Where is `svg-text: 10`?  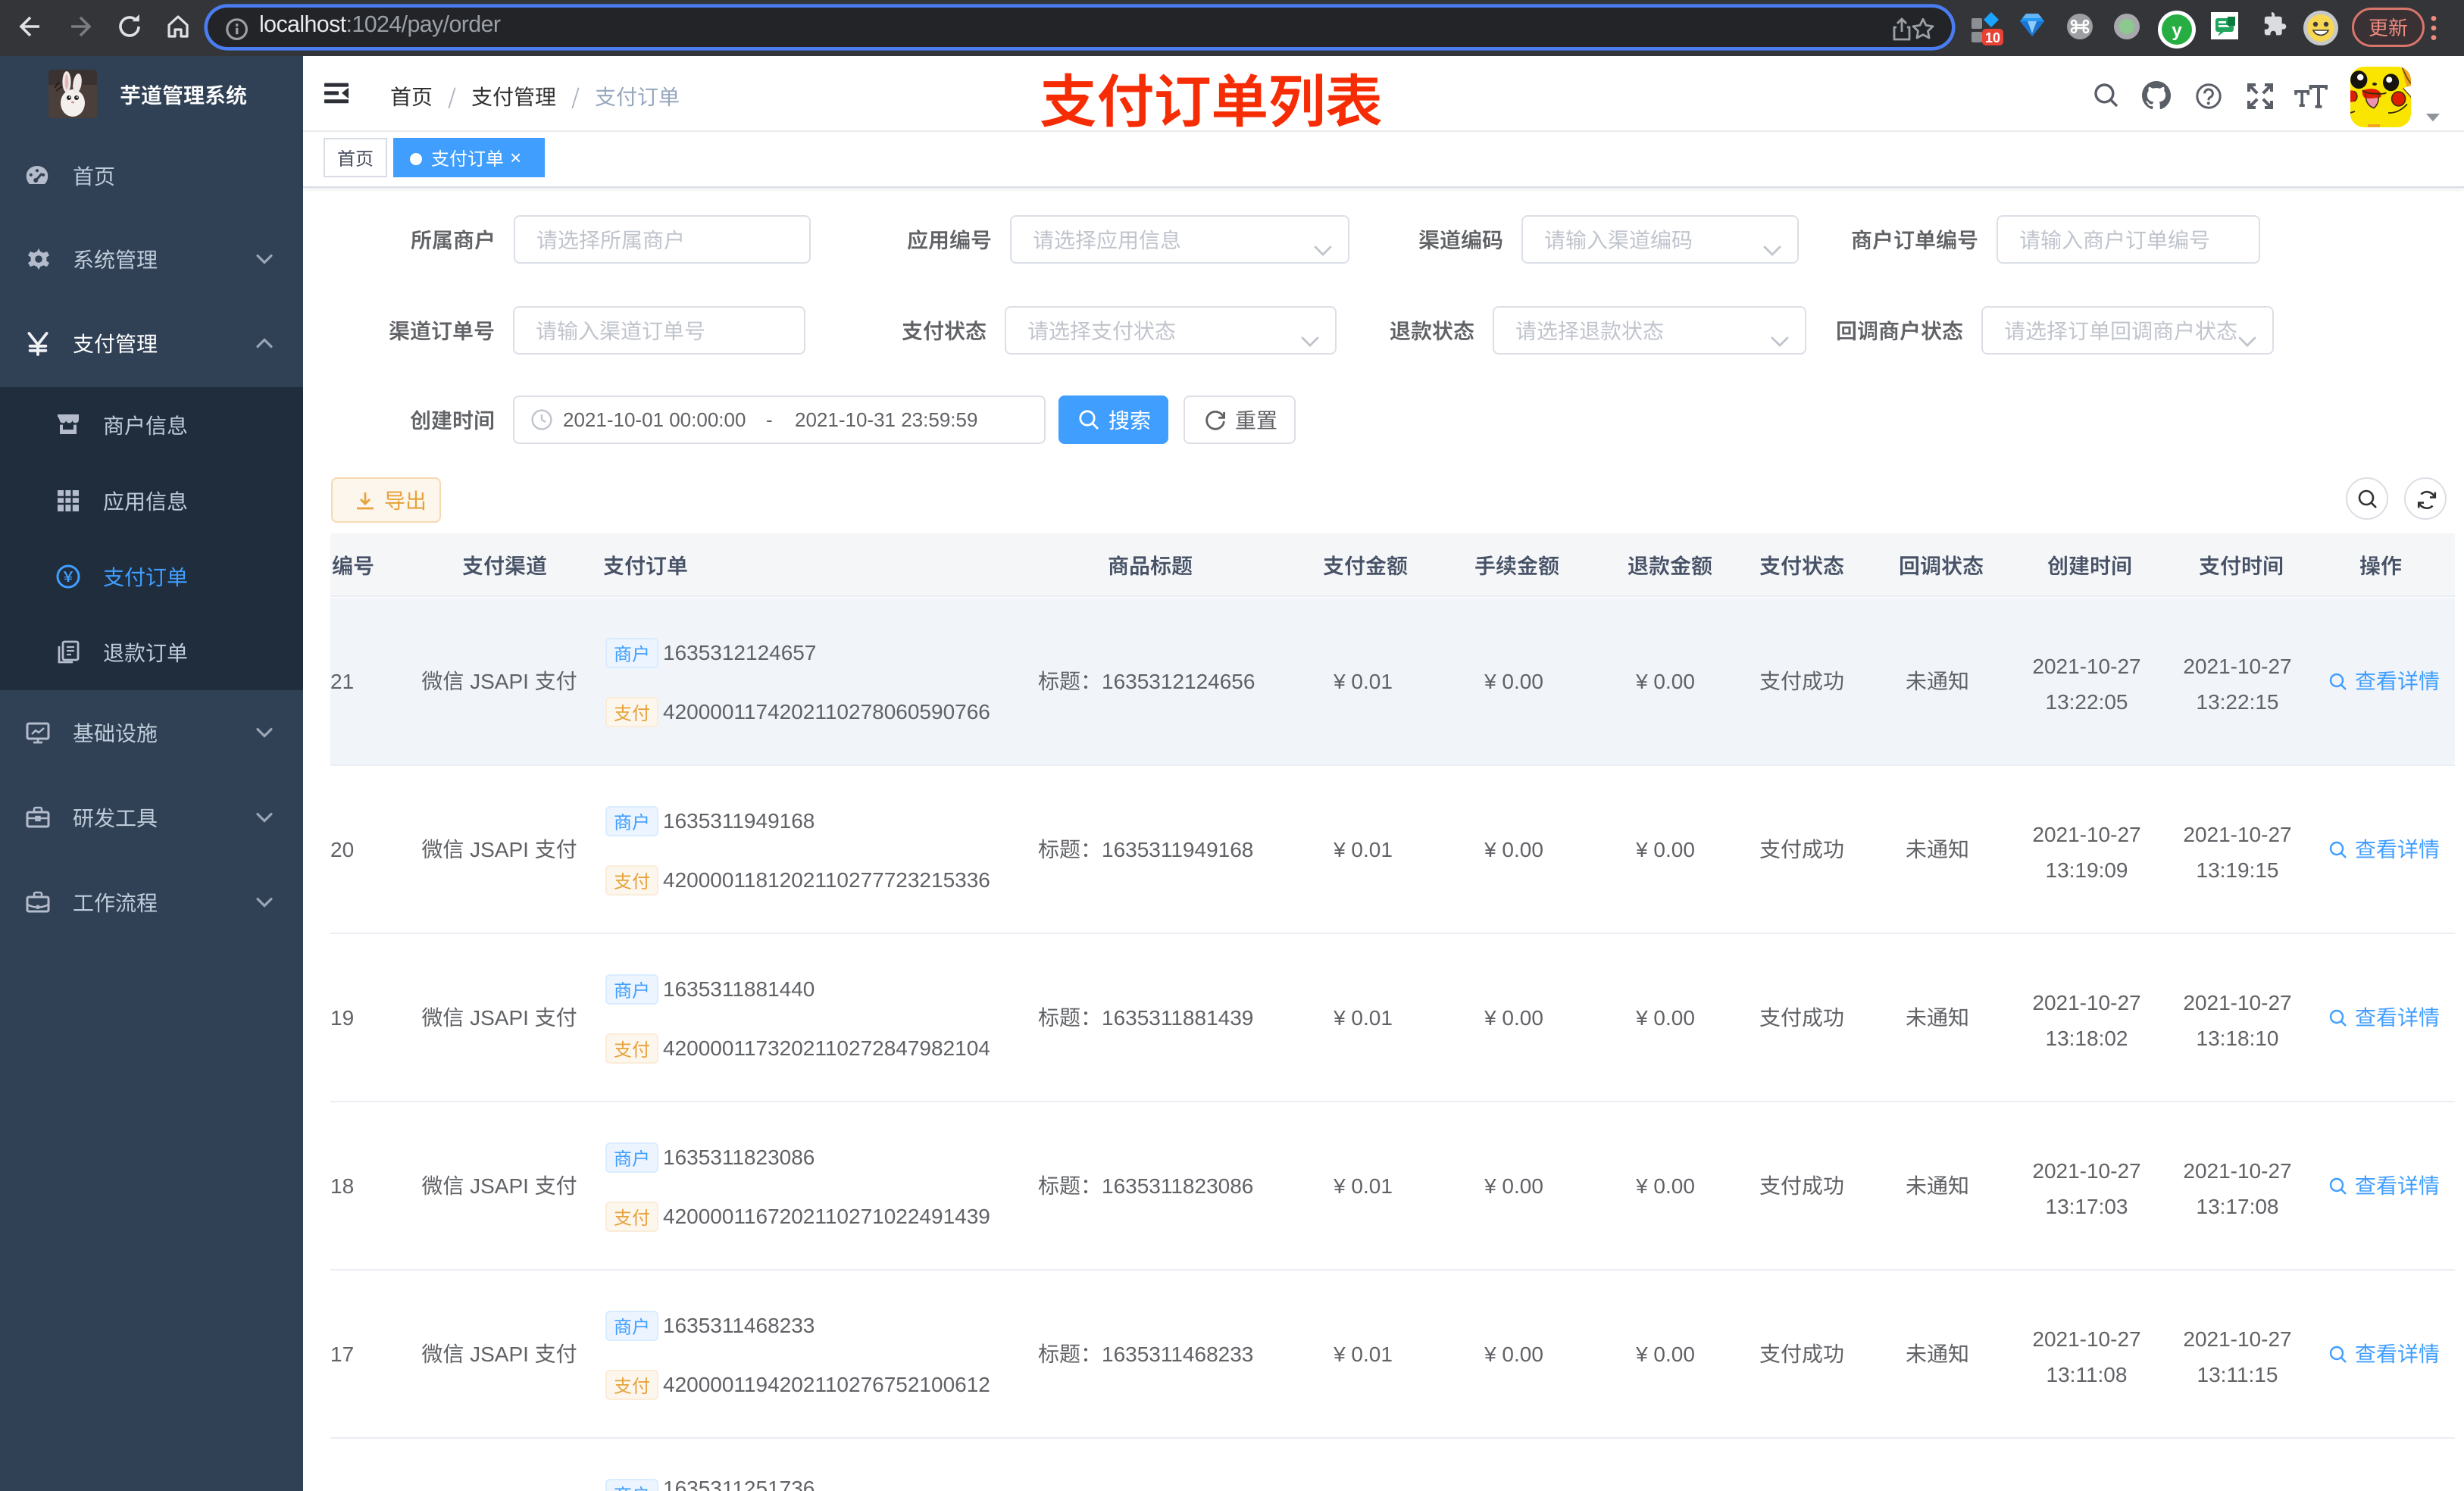
svg-text: 10 is located at coordinates (1992, 37).